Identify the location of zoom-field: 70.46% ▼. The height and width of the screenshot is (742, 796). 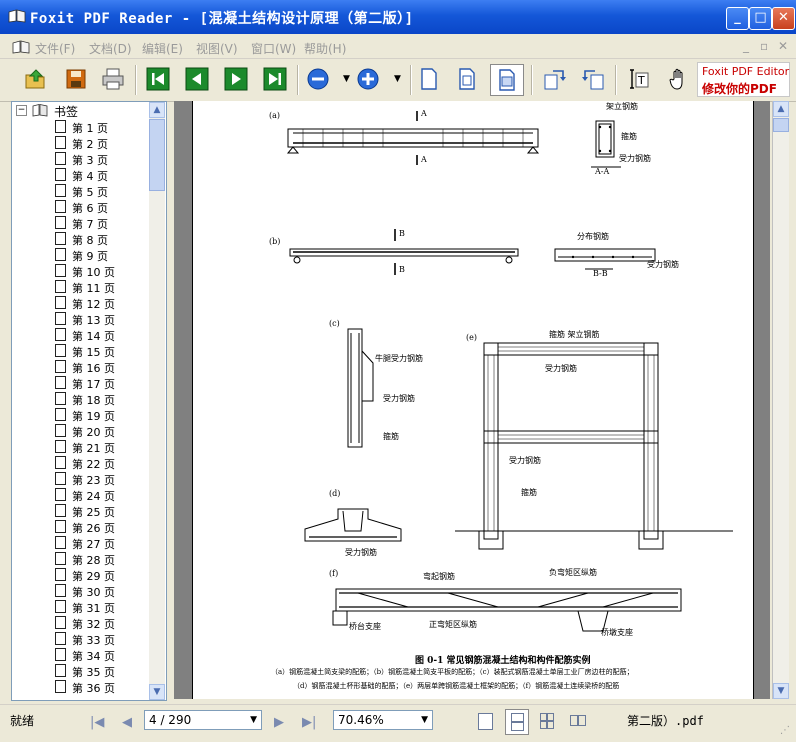
(383, 720).